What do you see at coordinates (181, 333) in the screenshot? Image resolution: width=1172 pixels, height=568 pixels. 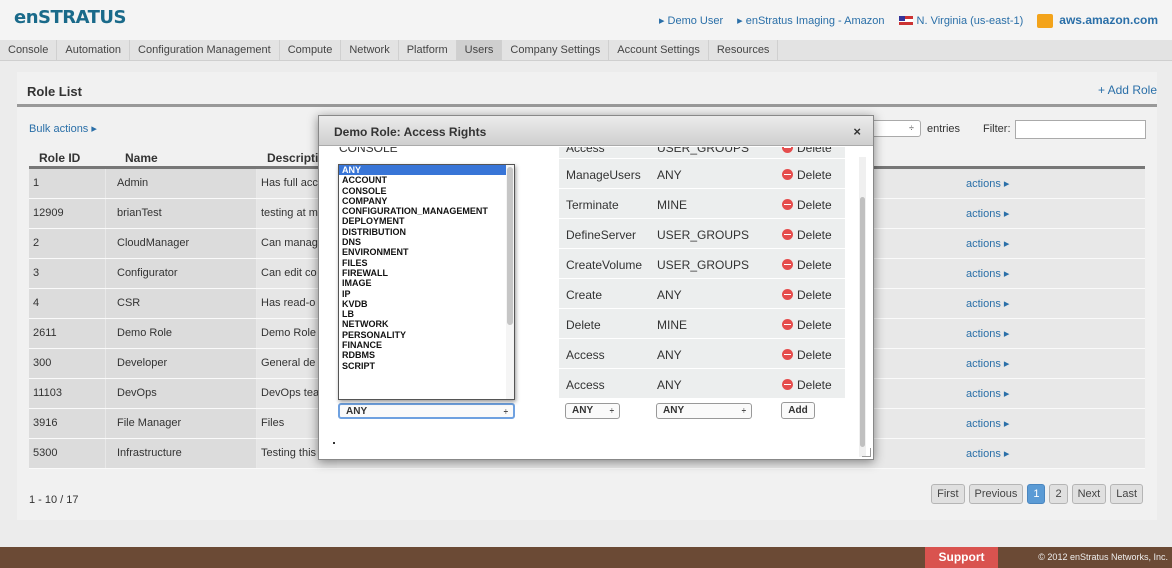 I see `role-name-cell: Demo Role` at bounding box center [181, 333].